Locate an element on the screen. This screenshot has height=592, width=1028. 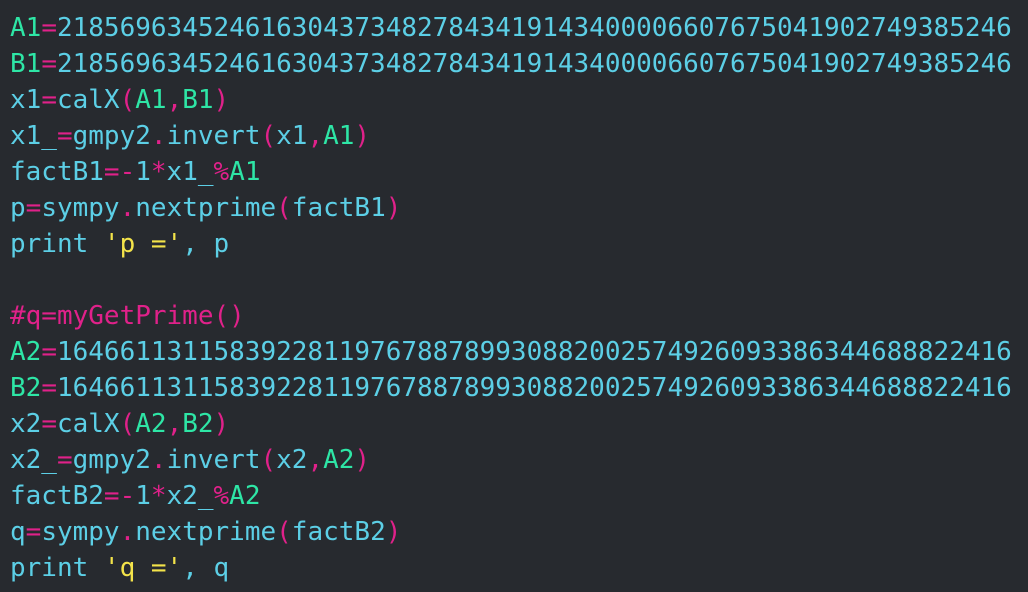
code-token: , p is located at coordinates (206, 244).